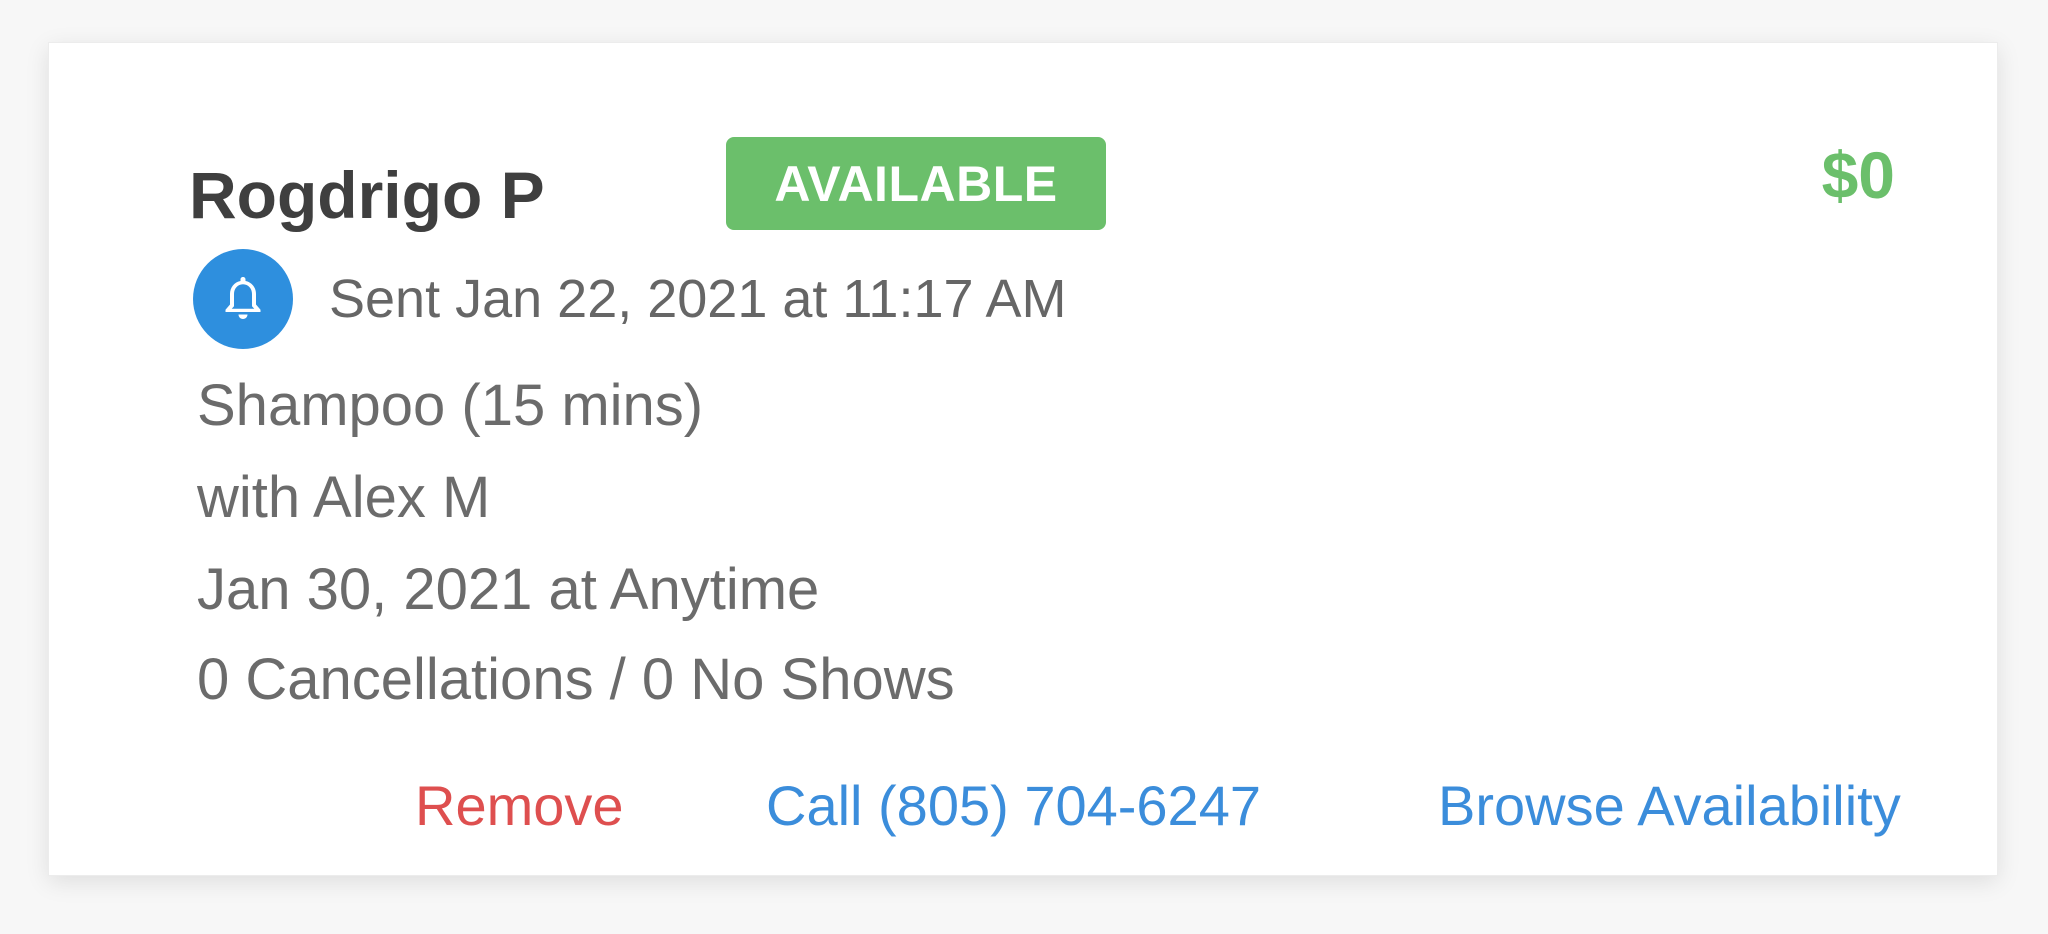 This screenshot has height=934, width=2048. I want to click on call-link: Call (805) 704-6247, so click(1013, 806).